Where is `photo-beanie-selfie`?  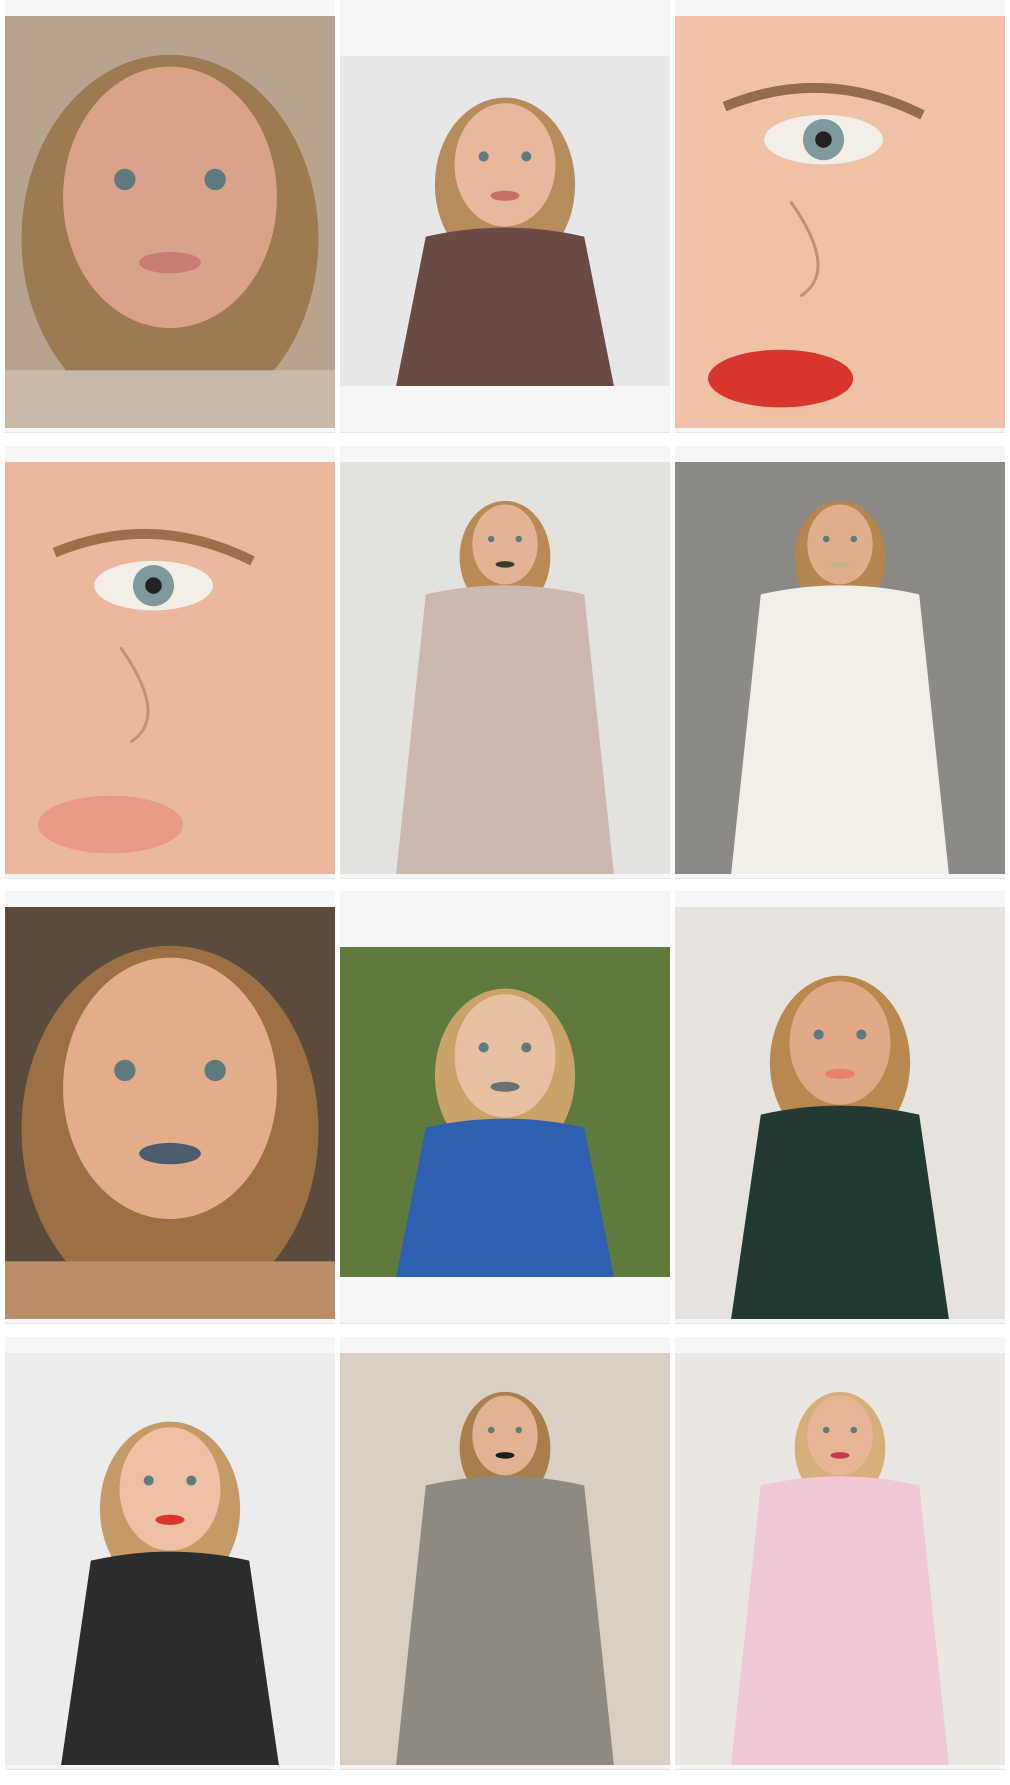 photo-beanie-selfie is located at coordinates (170, 1113).